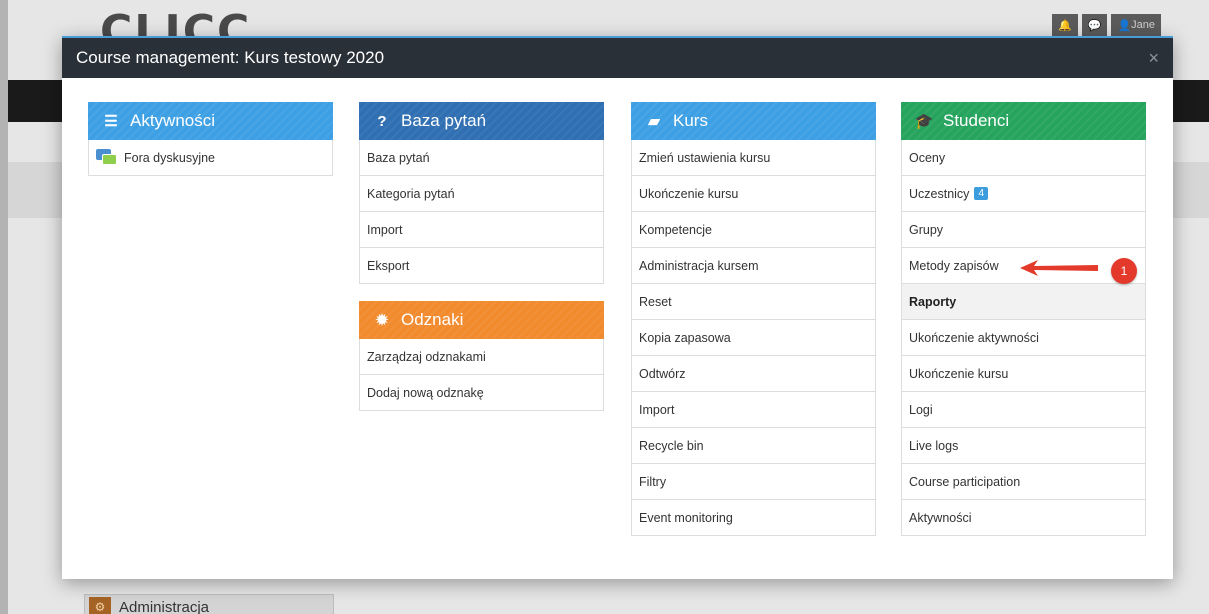 The height and width of the screenshot is (614, 1209). I want to click on annotation-arrow-icon, so click(1059, 268).